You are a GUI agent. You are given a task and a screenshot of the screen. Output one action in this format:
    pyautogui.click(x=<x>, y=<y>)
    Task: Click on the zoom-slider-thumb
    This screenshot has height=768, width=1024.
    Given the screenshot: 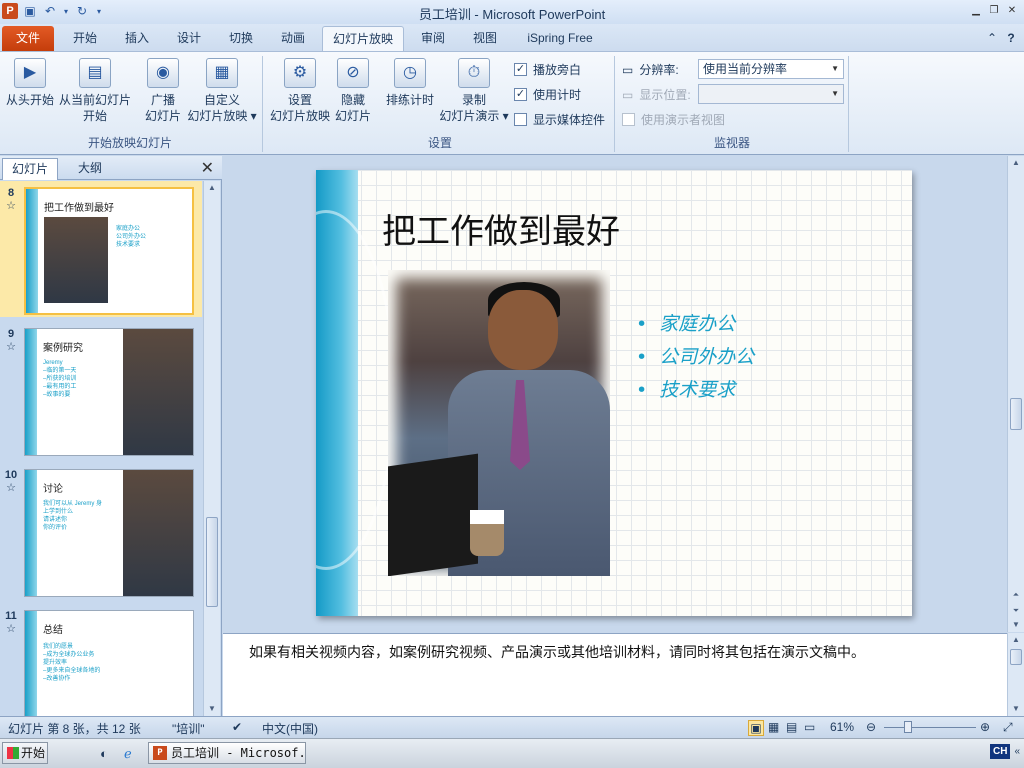 What is the action you would take?
    pyautogui.click(x=908, y=727)
    